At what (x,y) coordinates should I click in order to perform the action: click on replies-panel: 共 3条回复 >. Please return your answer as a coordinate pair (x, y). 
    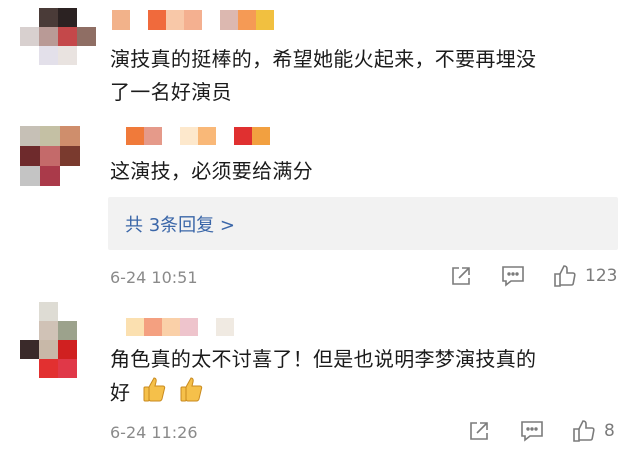
    Looking at the image, I should click on (363, 223).